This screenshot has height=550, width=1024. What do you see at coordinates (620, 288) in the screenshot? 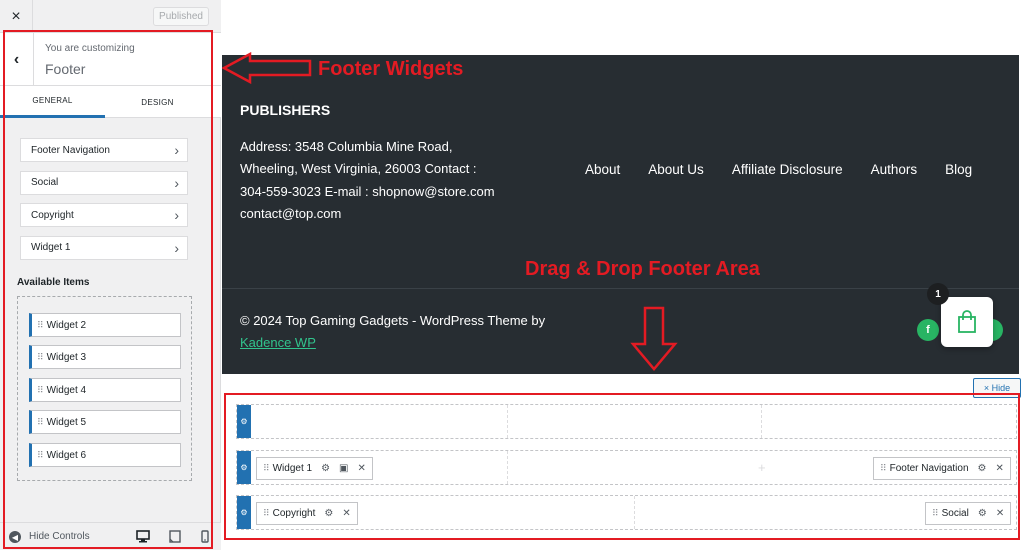
I see `footer-divider` at bounding box center [620, 288].